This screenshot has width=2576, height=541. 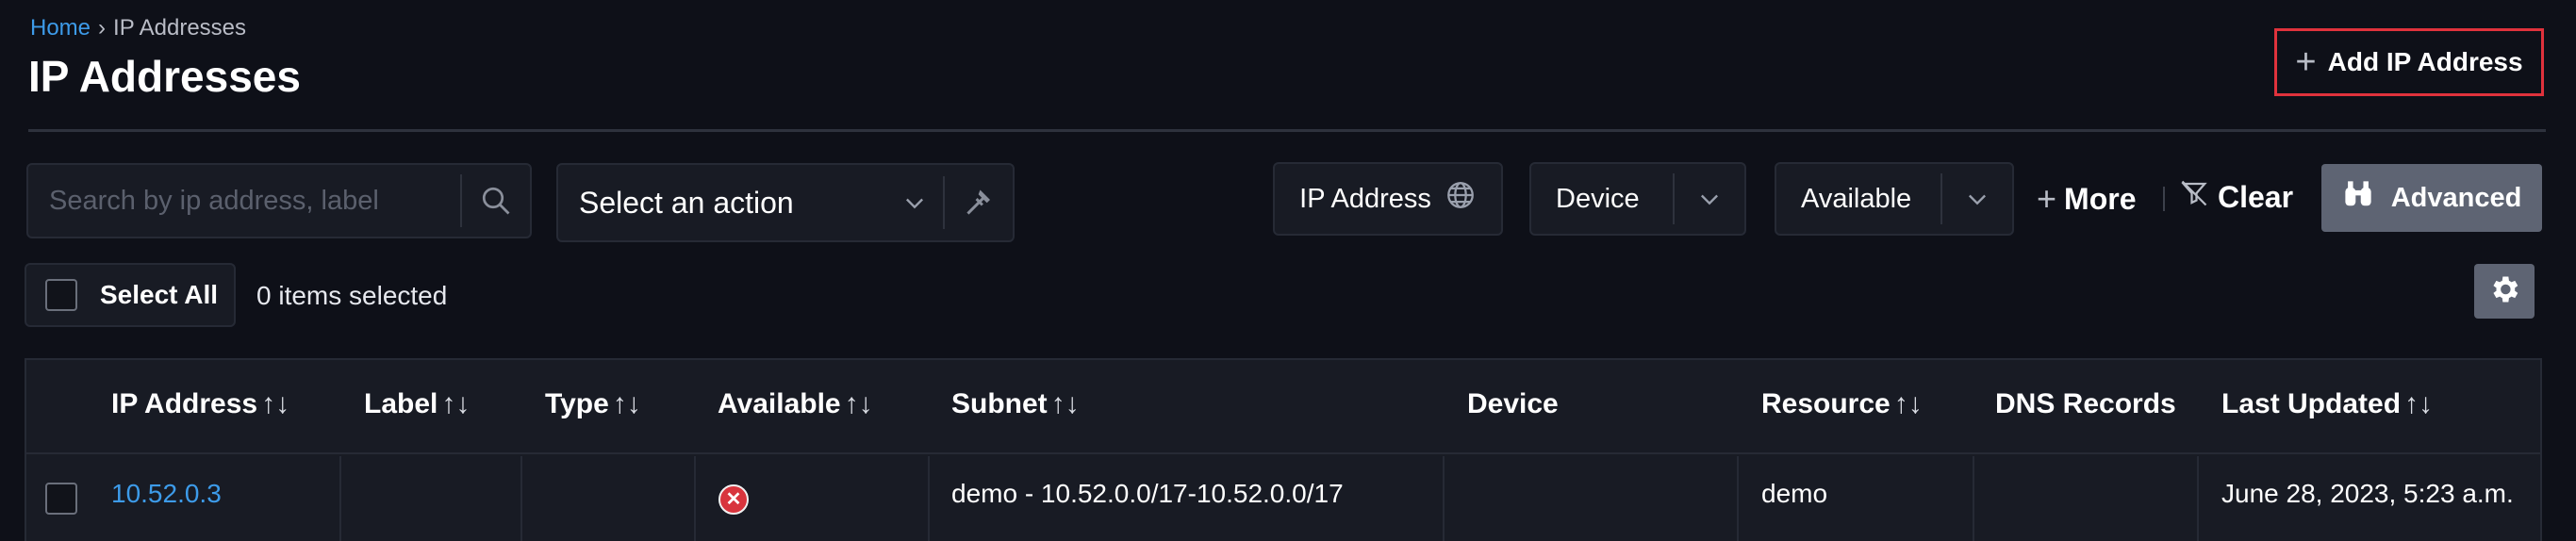 What do you see at coordinates (496, 201) in the screenshot?
I see `search-icon` at bounding box center [496, 201].